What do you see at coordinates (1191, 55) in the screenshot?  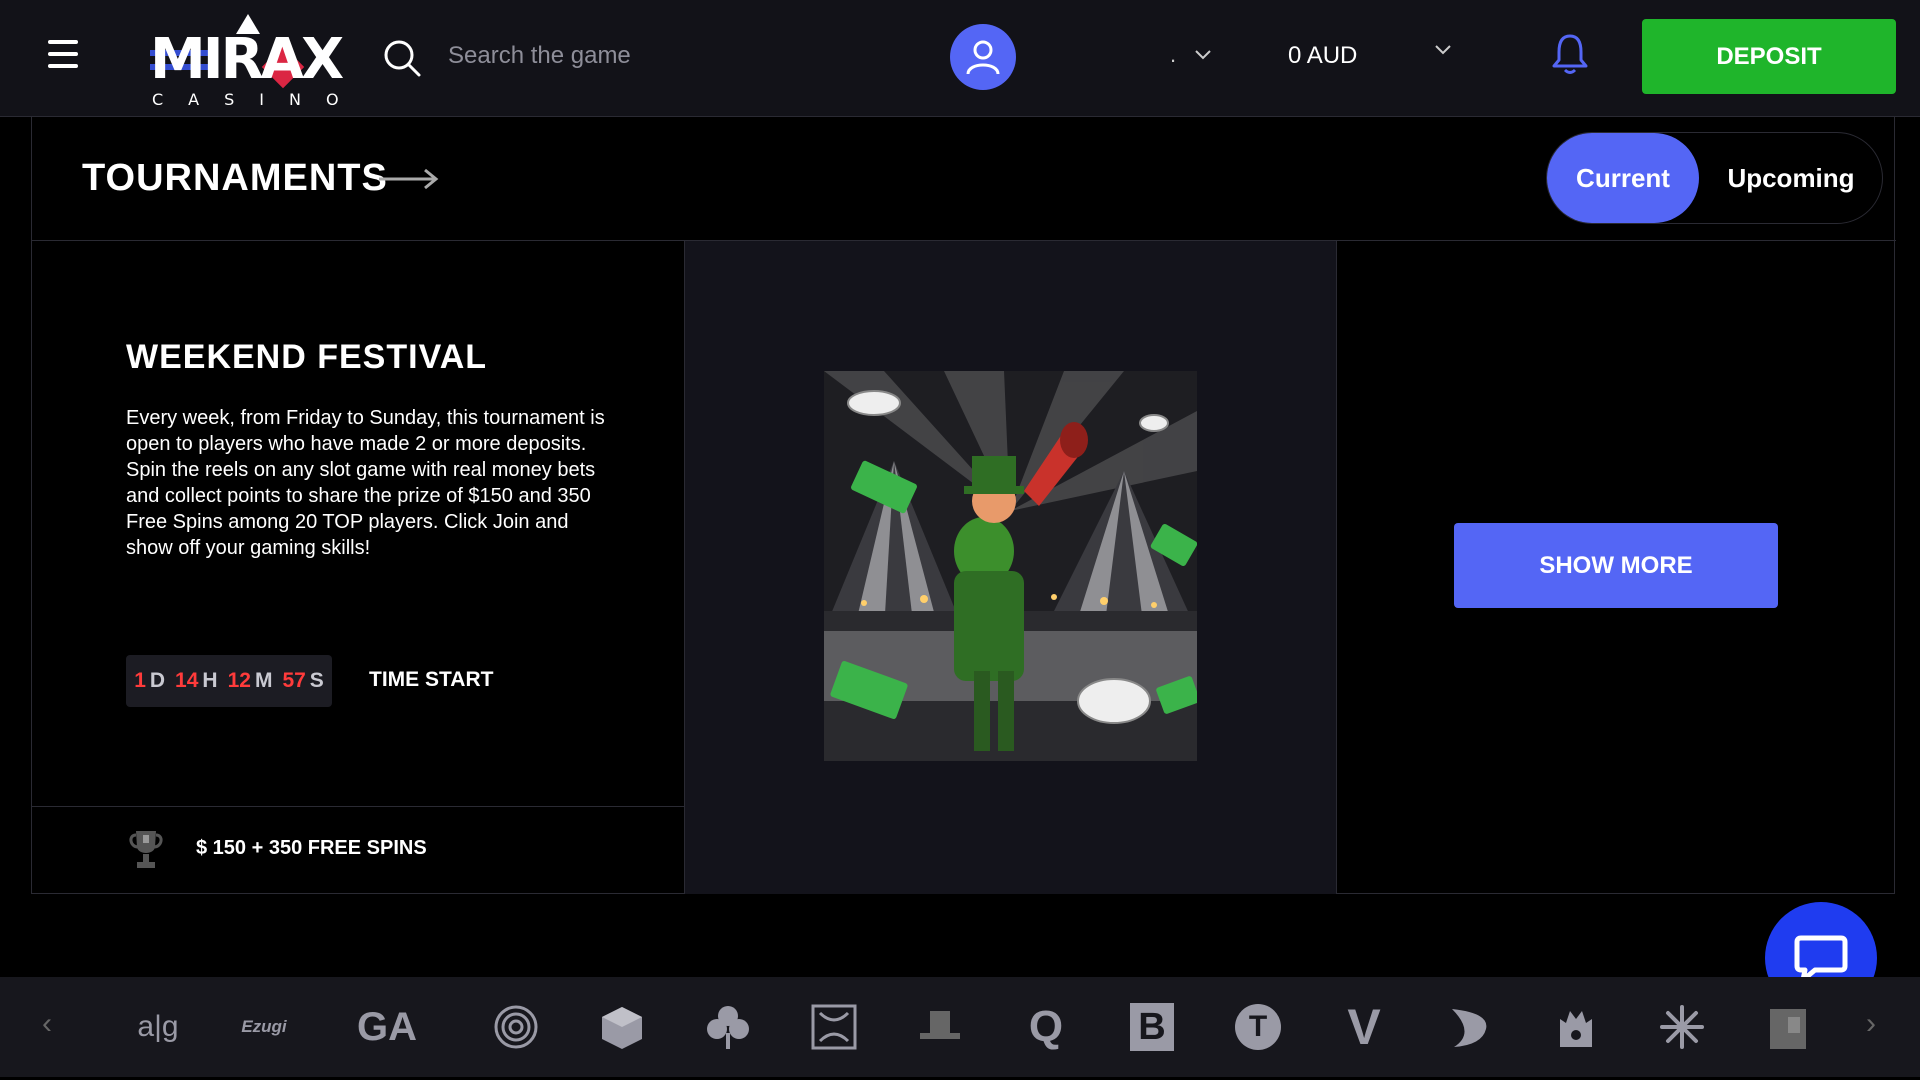 I see `language-select: .` at bounding box center [1191, 55].